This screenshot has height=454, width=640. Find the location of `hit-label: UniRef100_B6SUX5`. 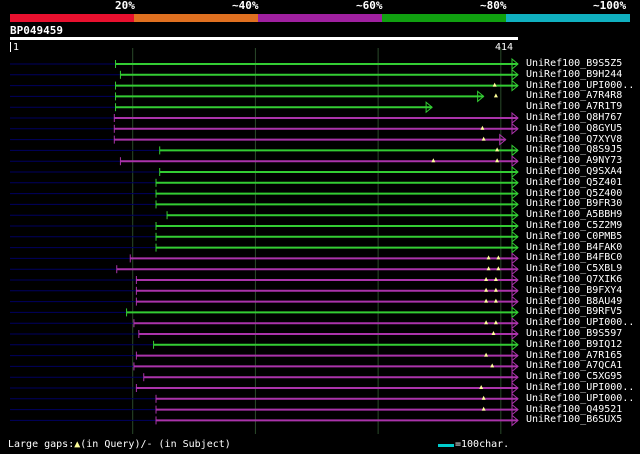

hit-label: UniRef100_B6SUX5 is located at coordinates (574, 419).